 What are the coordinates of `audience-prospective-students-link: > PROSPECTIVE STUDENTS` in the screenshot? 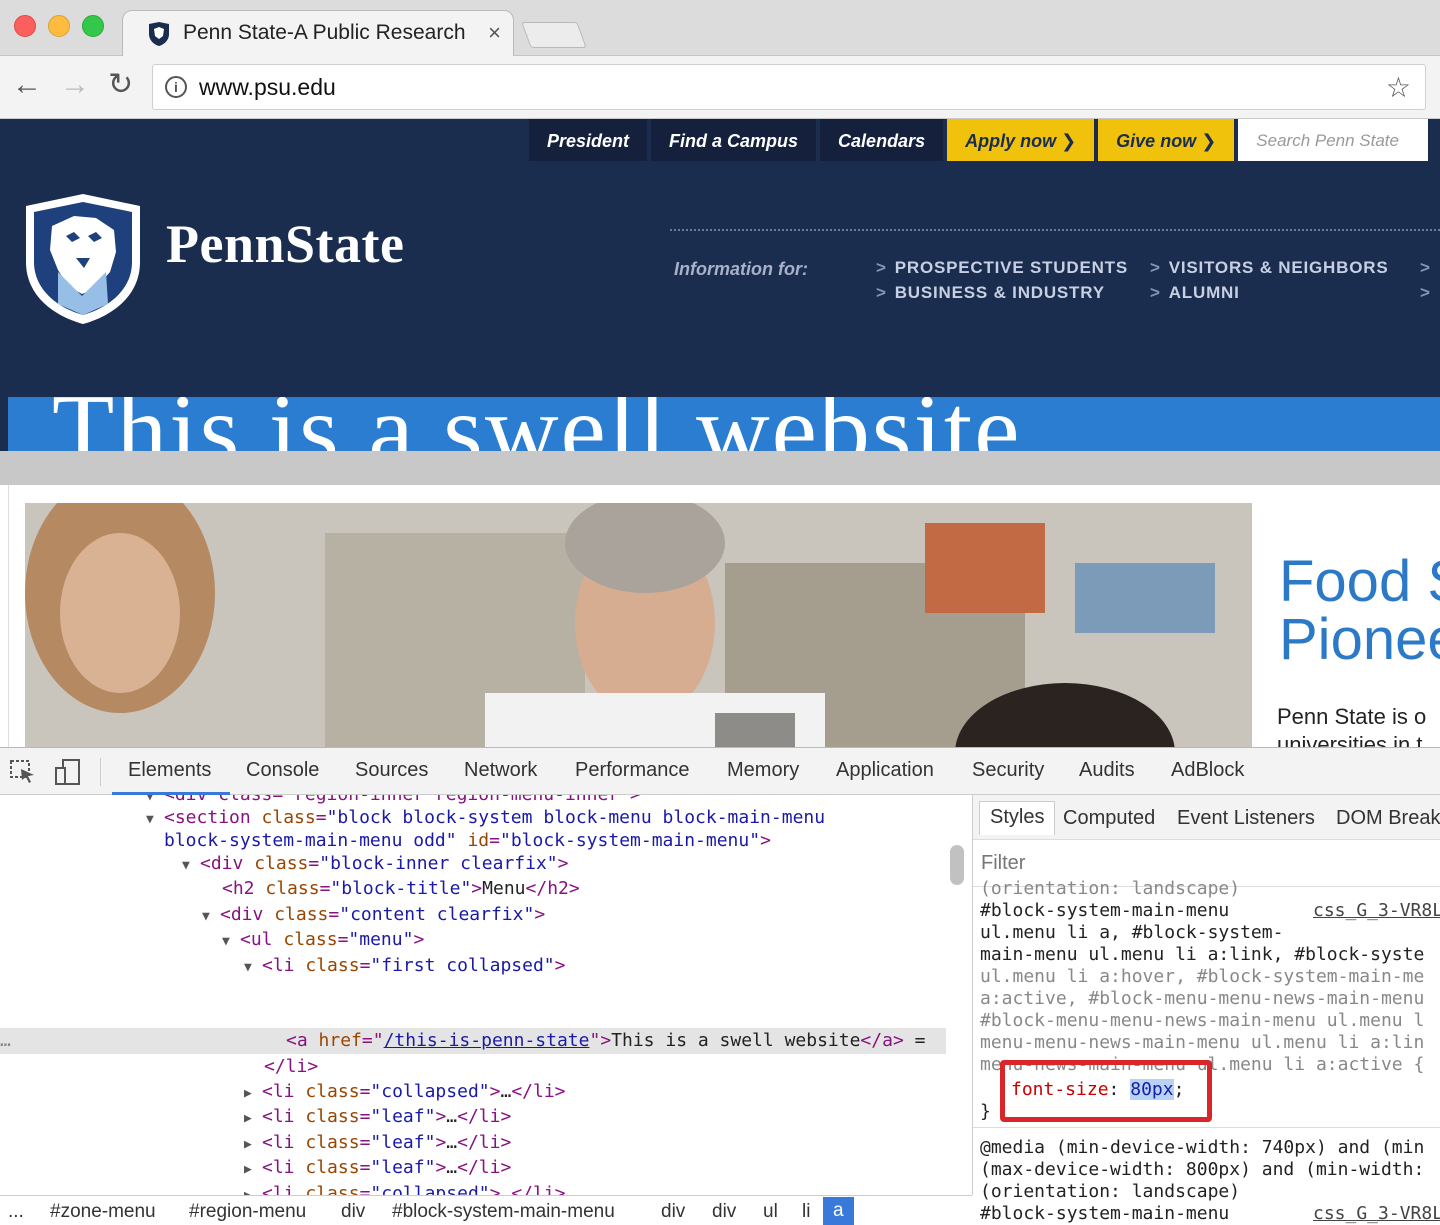 It's located at (1002, 268).